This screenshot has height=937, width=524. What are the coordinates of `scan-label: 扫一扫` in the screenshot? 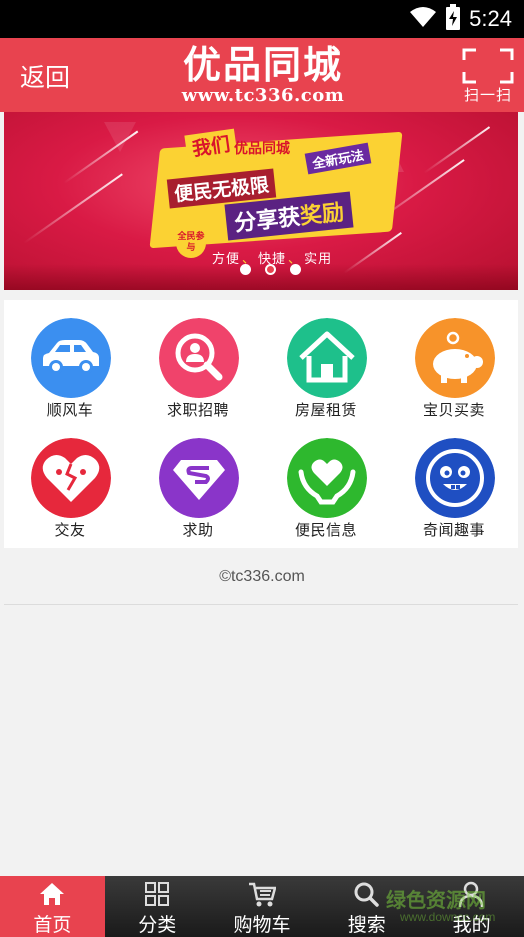 It's located at (487, 95).